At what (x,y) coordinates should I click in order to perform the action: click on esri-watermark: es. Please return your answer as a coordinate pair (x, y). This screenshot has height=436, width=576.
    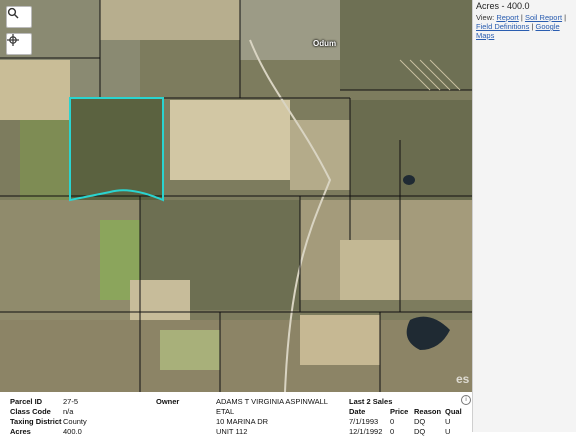
    Looking at the image, I should click on (463, 379).